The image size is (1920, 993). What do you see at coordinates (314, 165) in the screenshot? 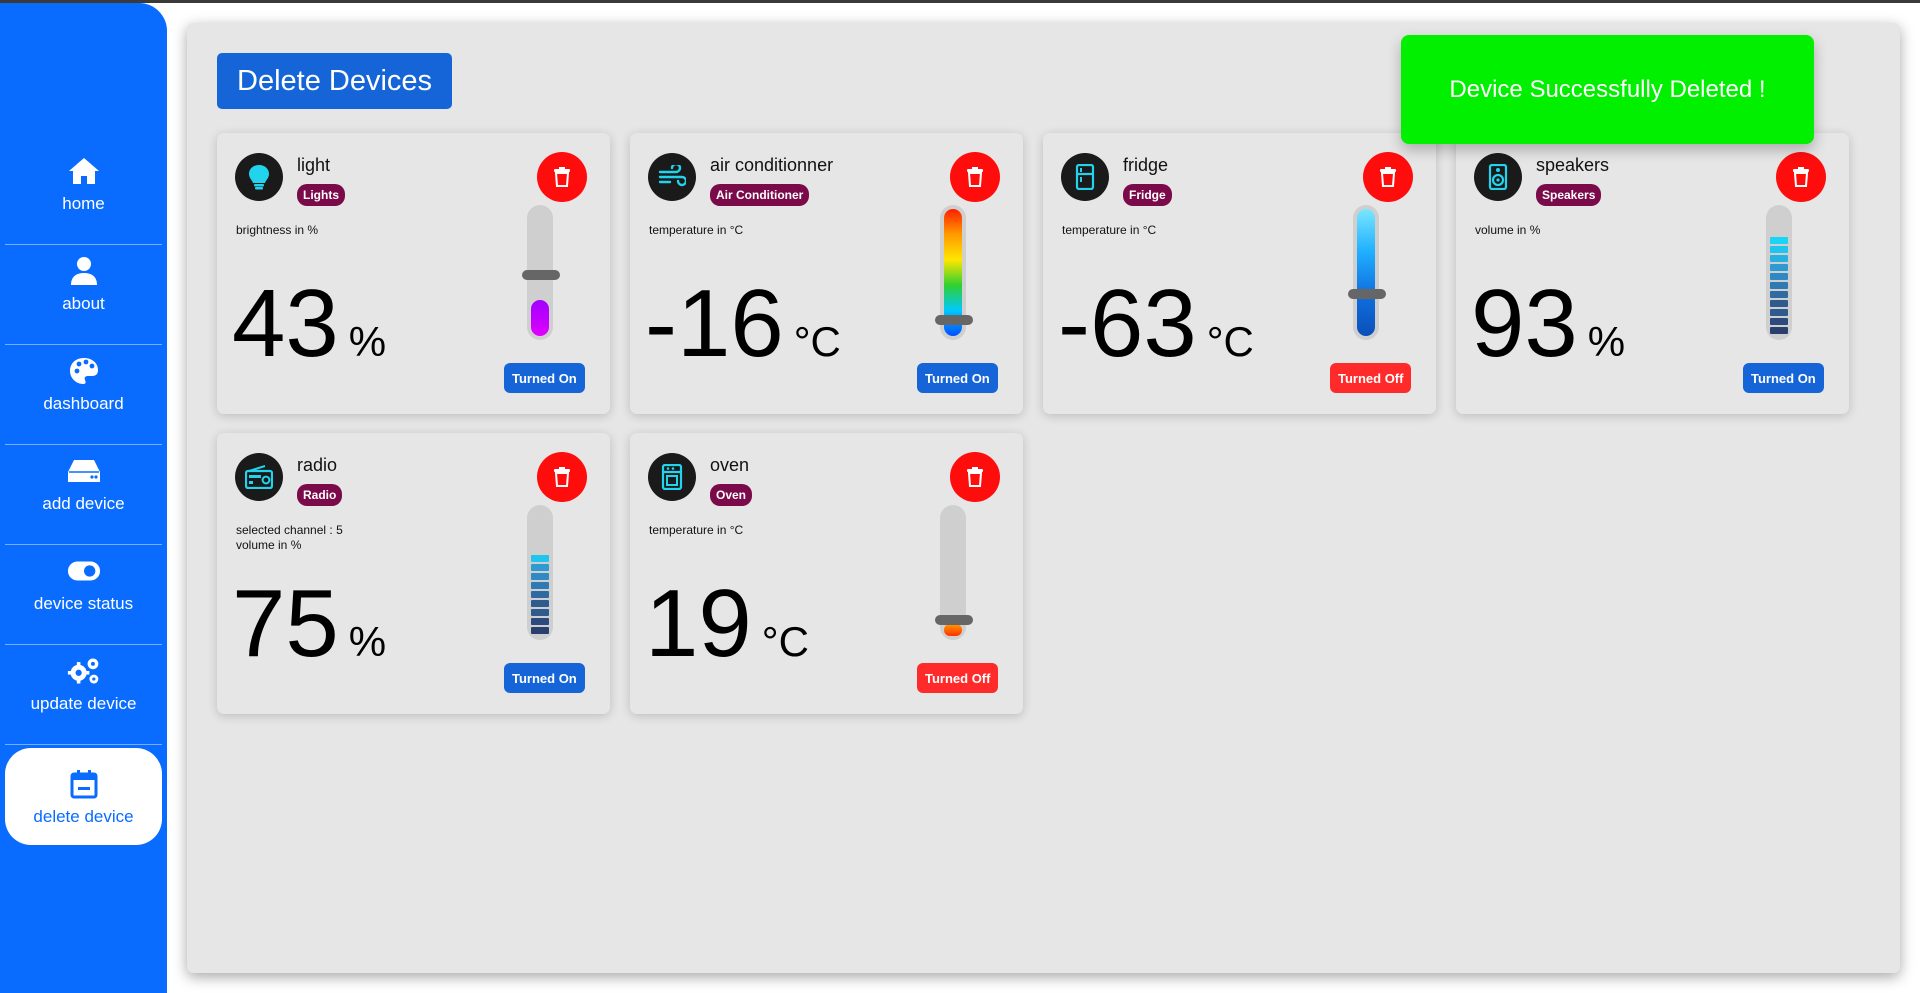
I see `device-name: light` at bounding box center [314, 165].